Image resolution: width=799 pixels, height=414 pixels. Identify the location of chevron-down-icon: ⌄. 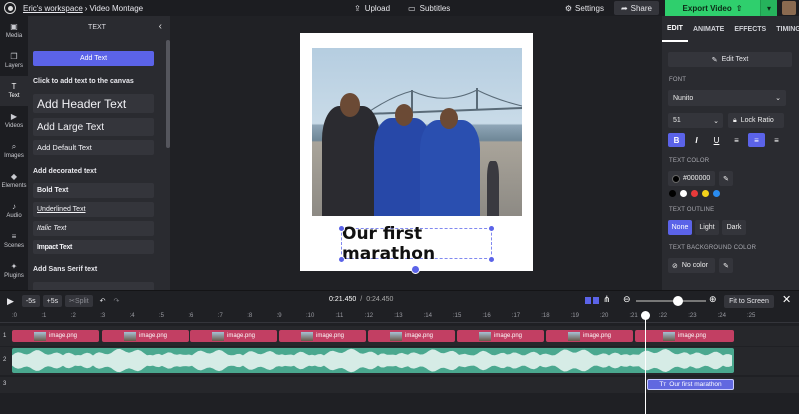
(778, 98).